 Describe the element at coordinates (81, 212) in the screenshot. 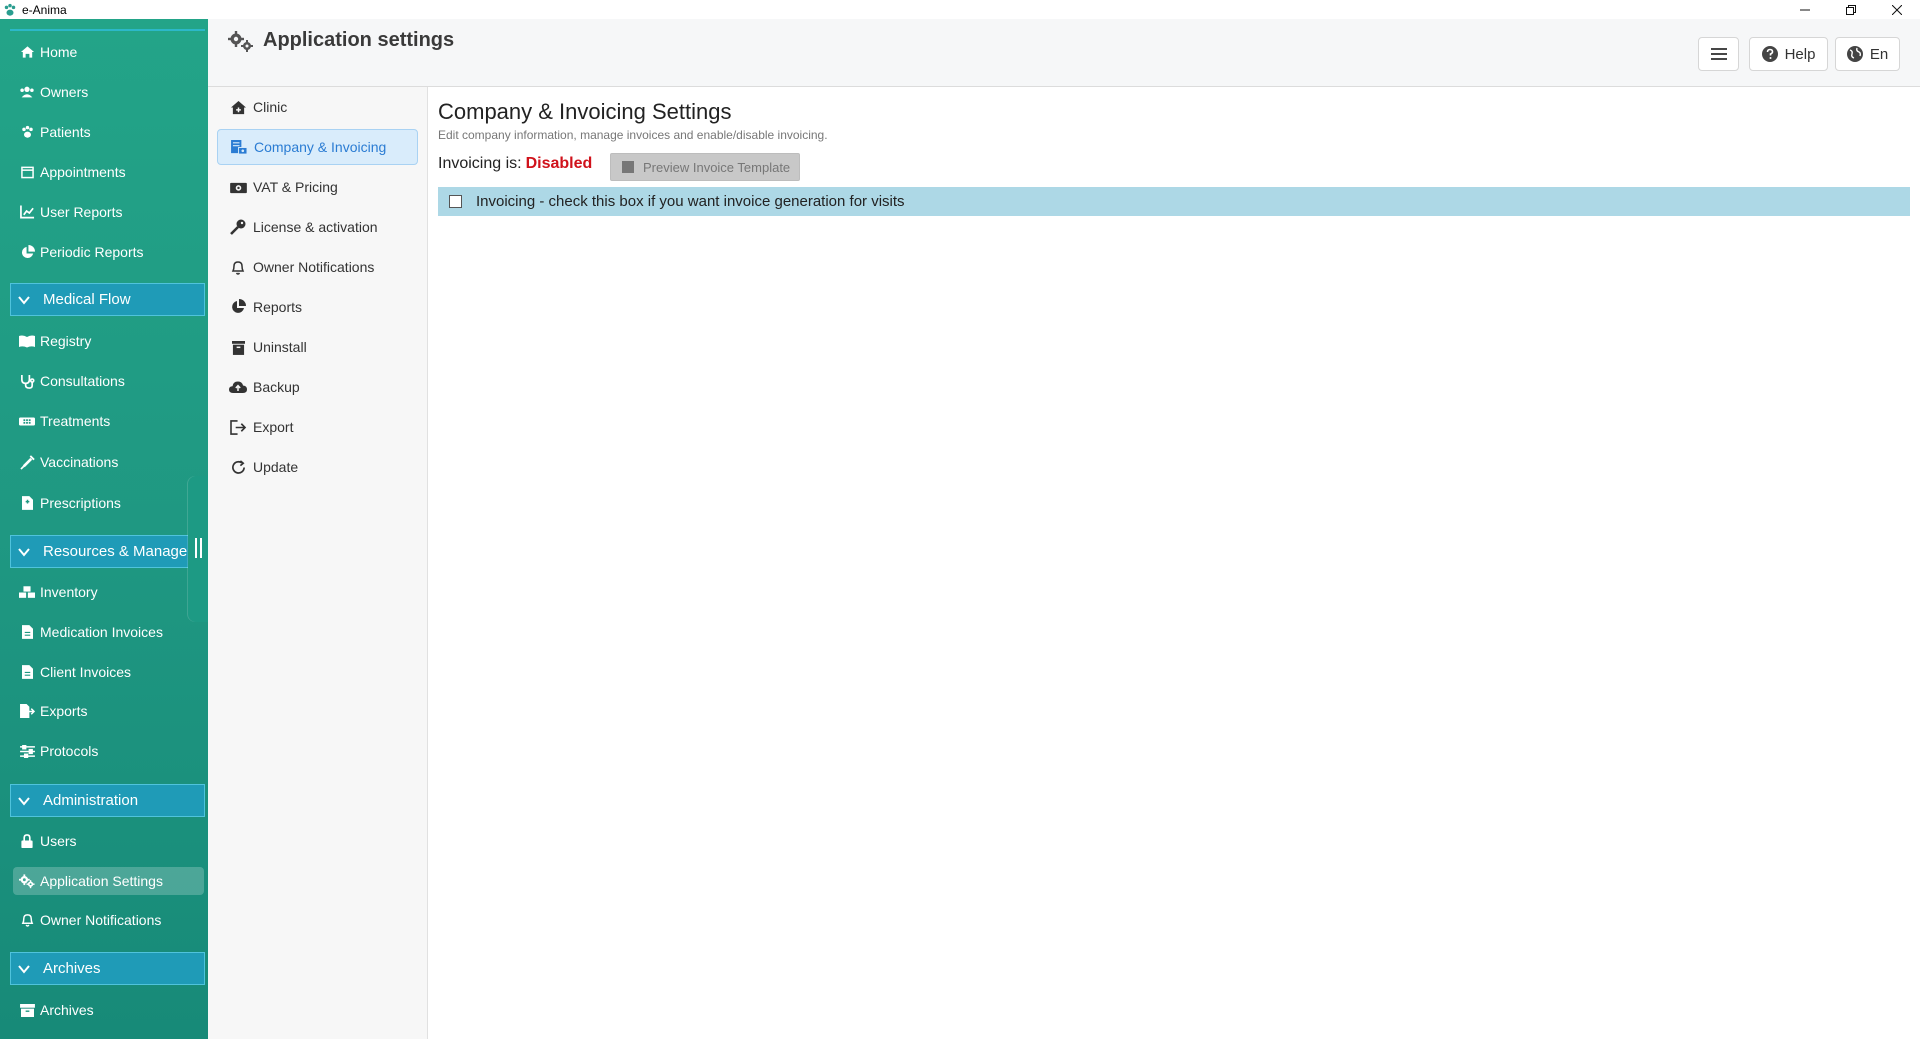

I see `sidebar-item-label: User Reports` at that location.